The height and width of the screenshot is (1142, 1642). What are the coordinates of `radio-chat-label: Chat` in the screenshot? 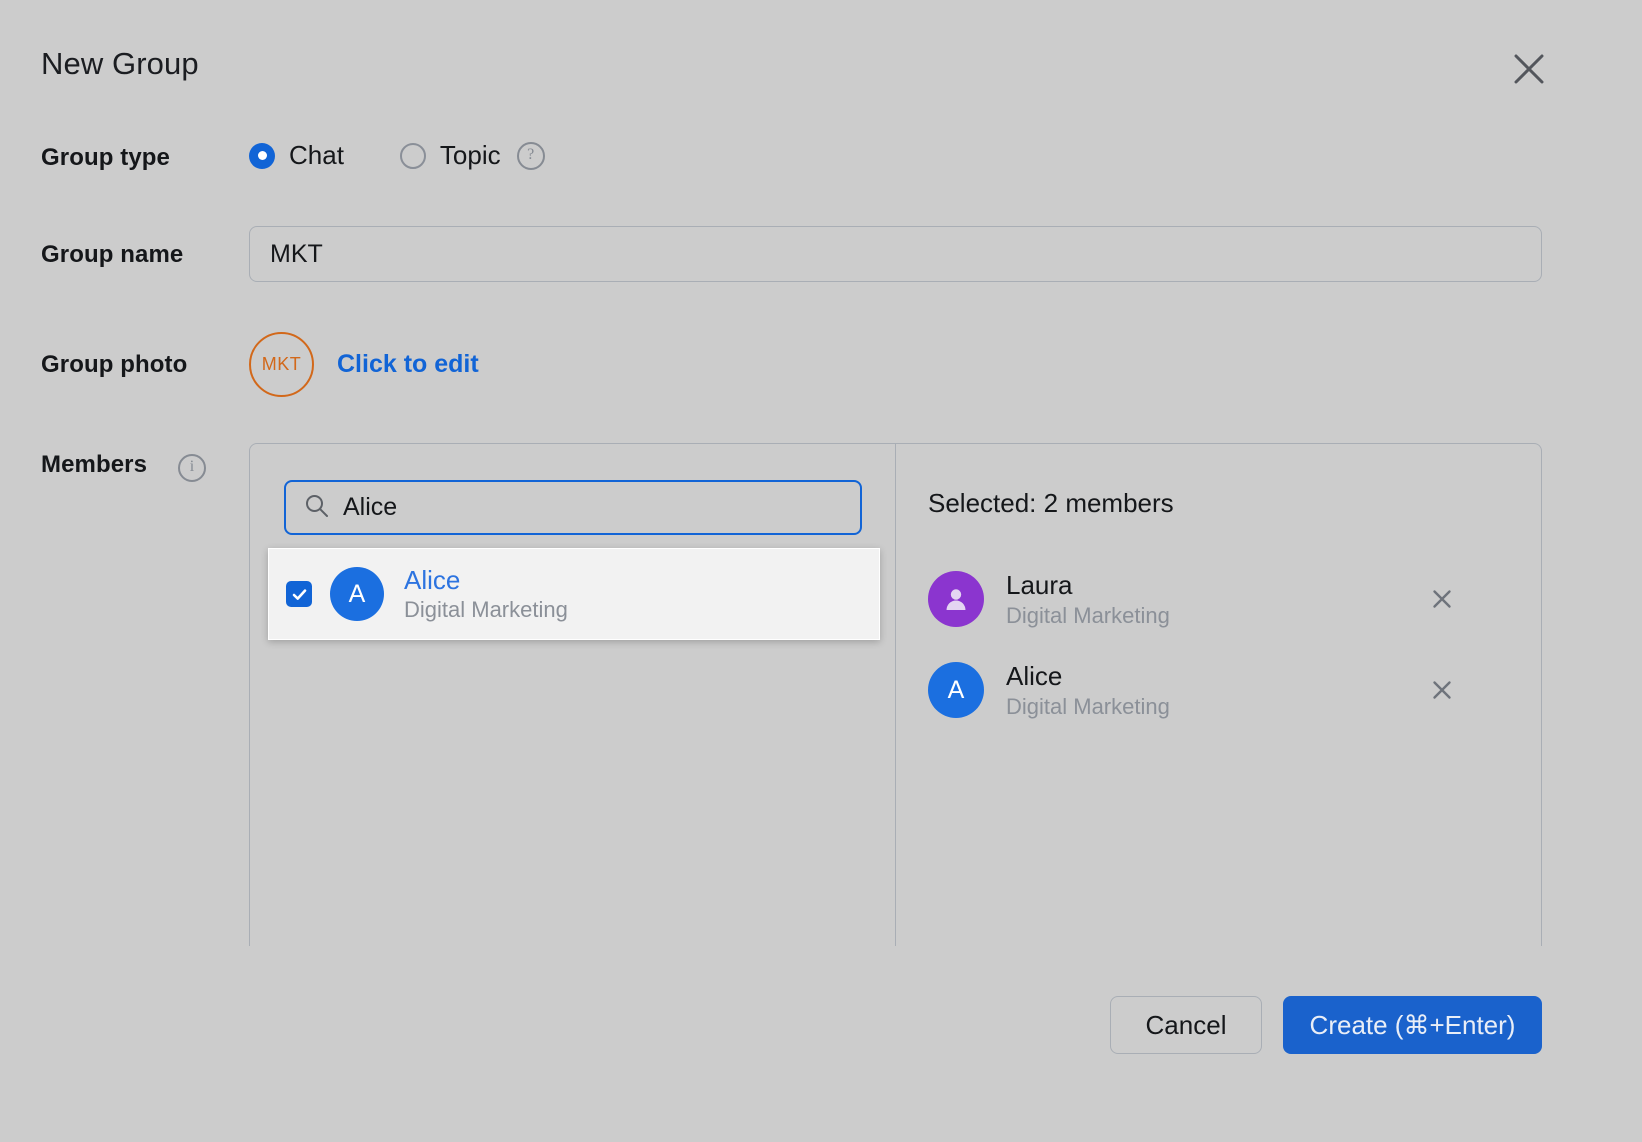 It's located at (316, 155).